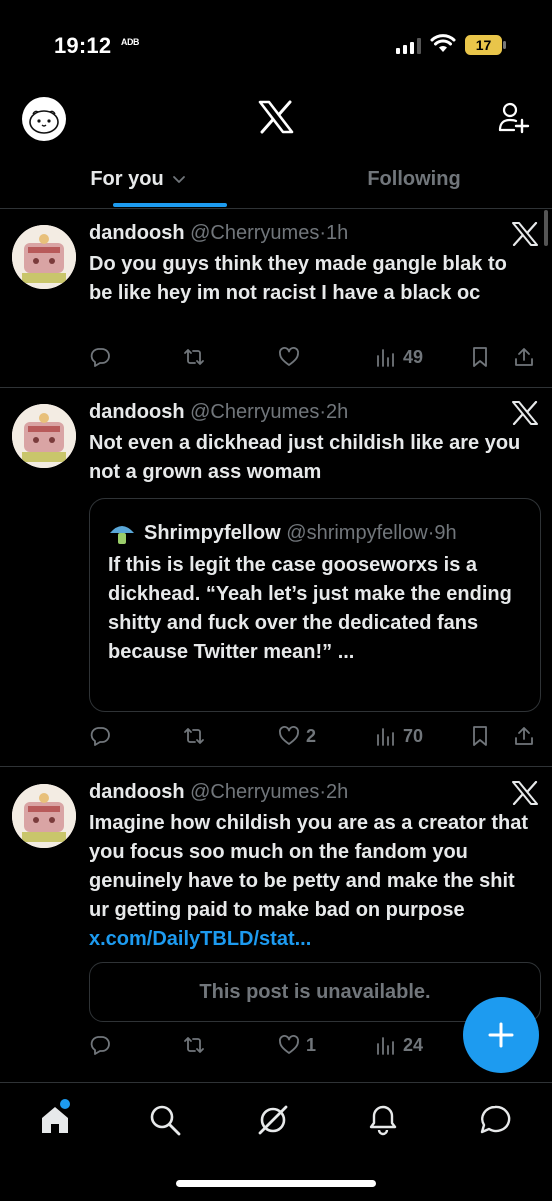 The height and width of the screenshot is (1201, 552). I want to click on signal-icon, so click(408, 46).